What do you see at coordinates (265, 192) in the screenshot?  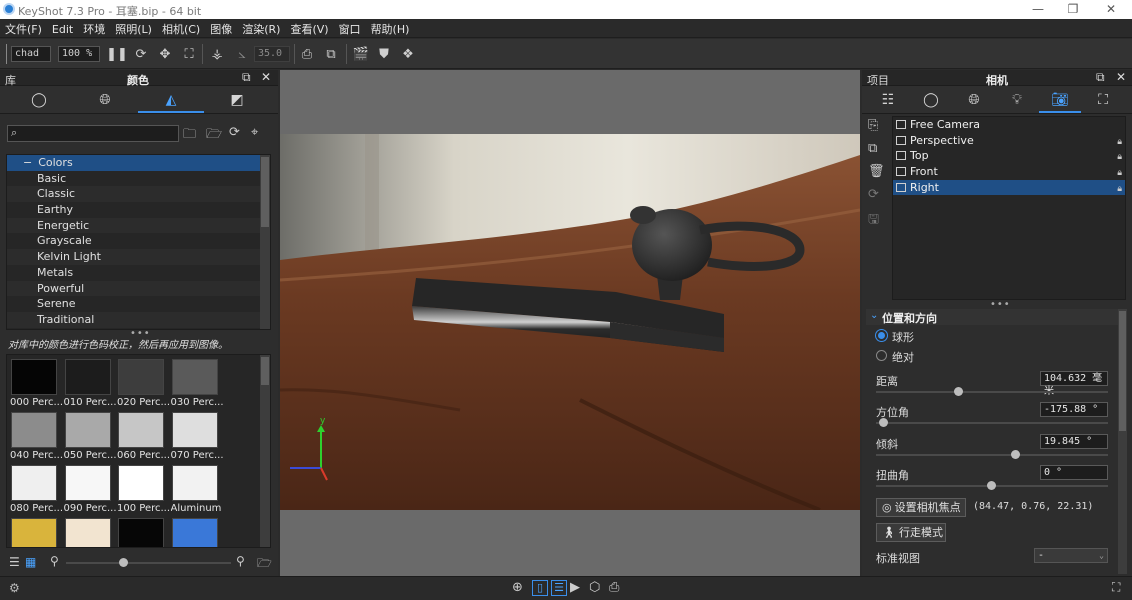 I see `tree-scrollbar-thumb` at bounding box center [265, 192].